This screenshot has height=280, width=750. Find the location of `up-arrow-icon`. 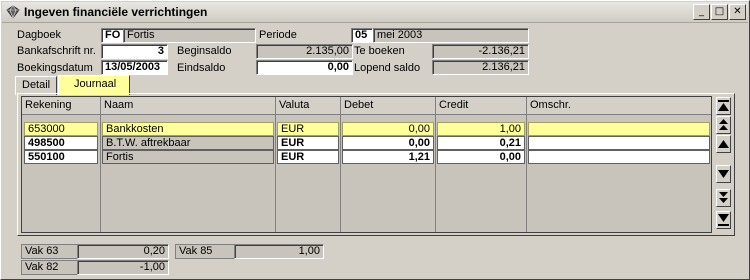

up-arrow-icon is located at coordinates (723, 144).